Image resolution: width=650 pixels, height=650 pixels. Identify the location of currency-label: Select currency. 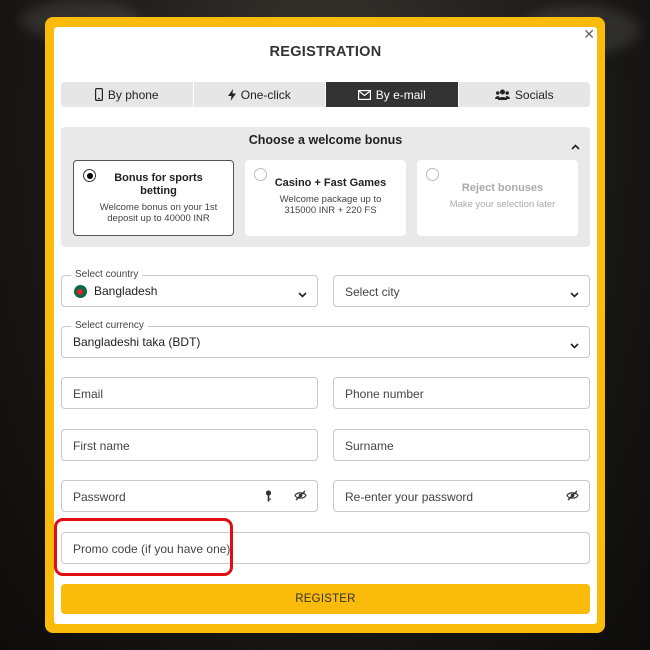
(109, 326).